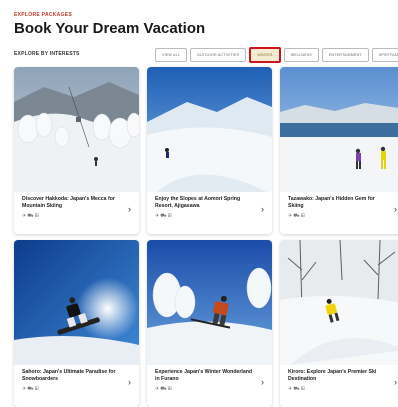 The image size is (398, 407). I want to click on section-eyebrow: EXPLORE PACKAGES, so click(43, 15).